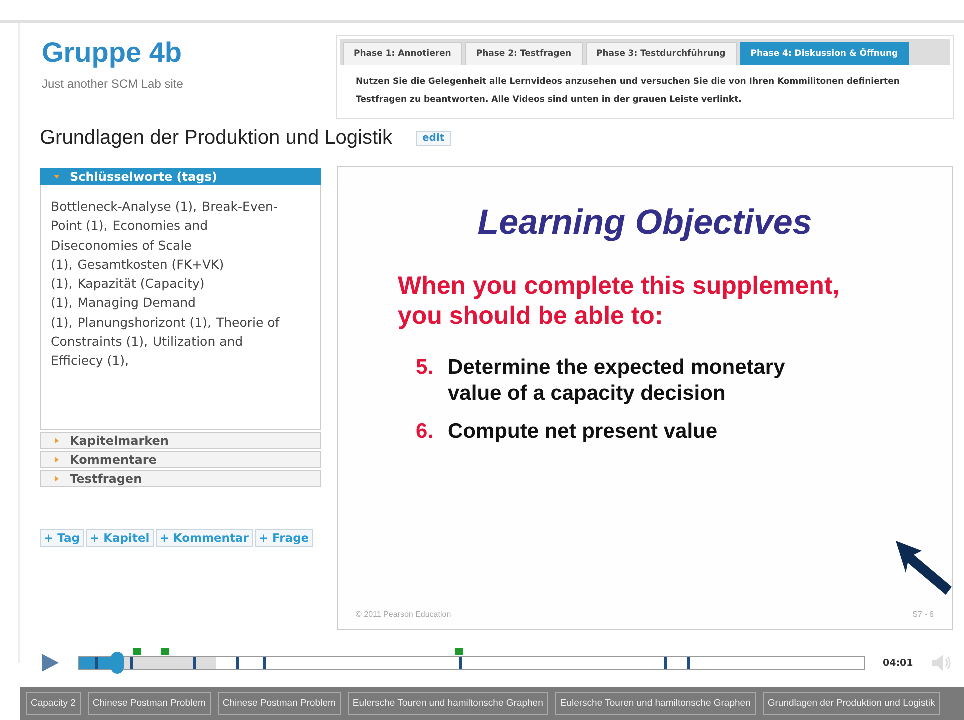 The image size is (964, 720). What do you see at coordinates (645, 223) in the screenshot?
I see `slide-heading: Learning Objectives` at bounding box center [645, 223].